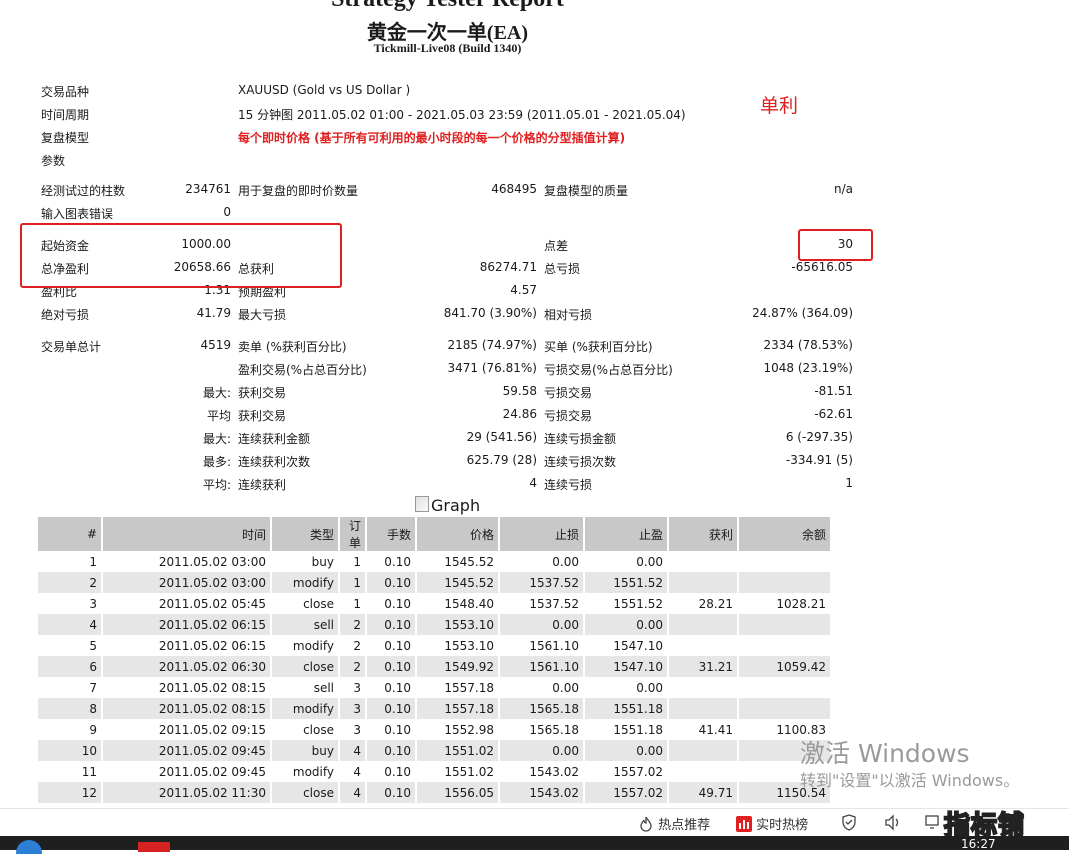  I want to click on cell-time: 2011.05.02 09:15, so click(187, 729).